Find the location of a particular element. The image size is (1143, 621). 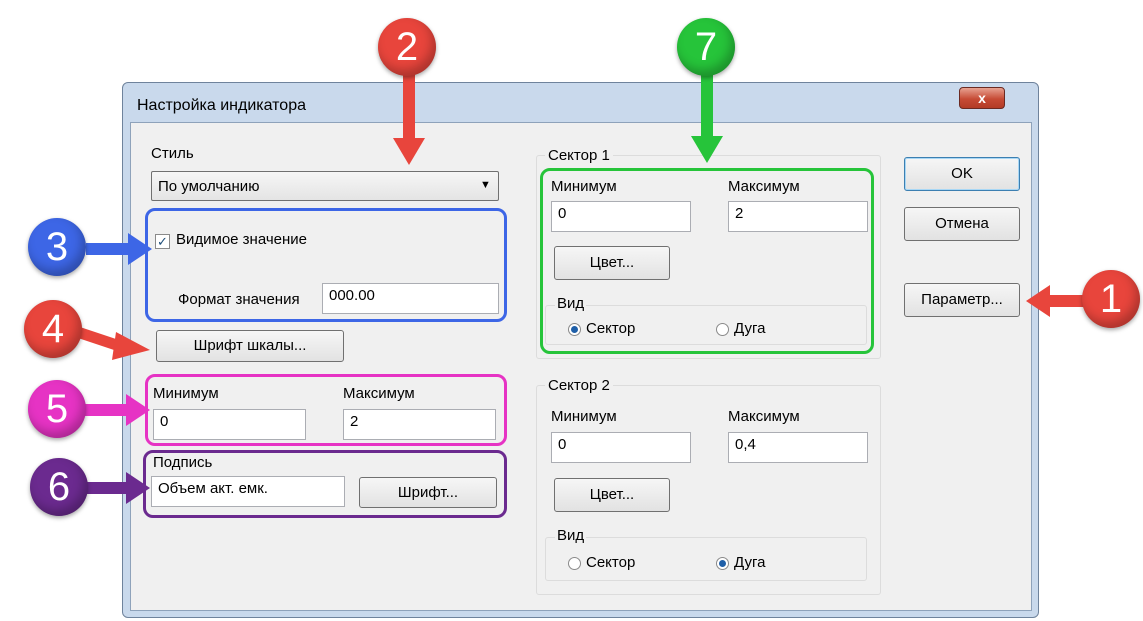

marker-3: 3 is located at coordinates (57, 247).